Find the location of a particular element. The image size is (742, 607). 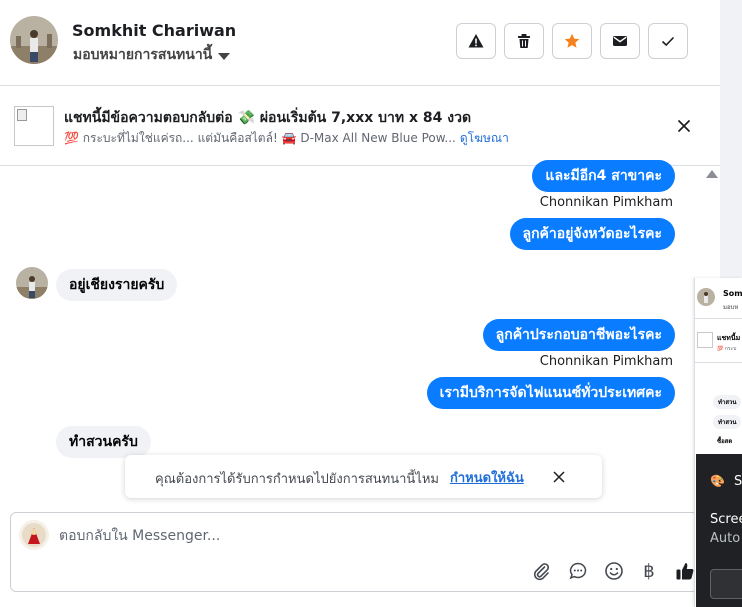

outgoing-message: เรามีบริการจัดไฟแนนซ์ทั่วประเทศคะ is located at coordinates (550, 393).